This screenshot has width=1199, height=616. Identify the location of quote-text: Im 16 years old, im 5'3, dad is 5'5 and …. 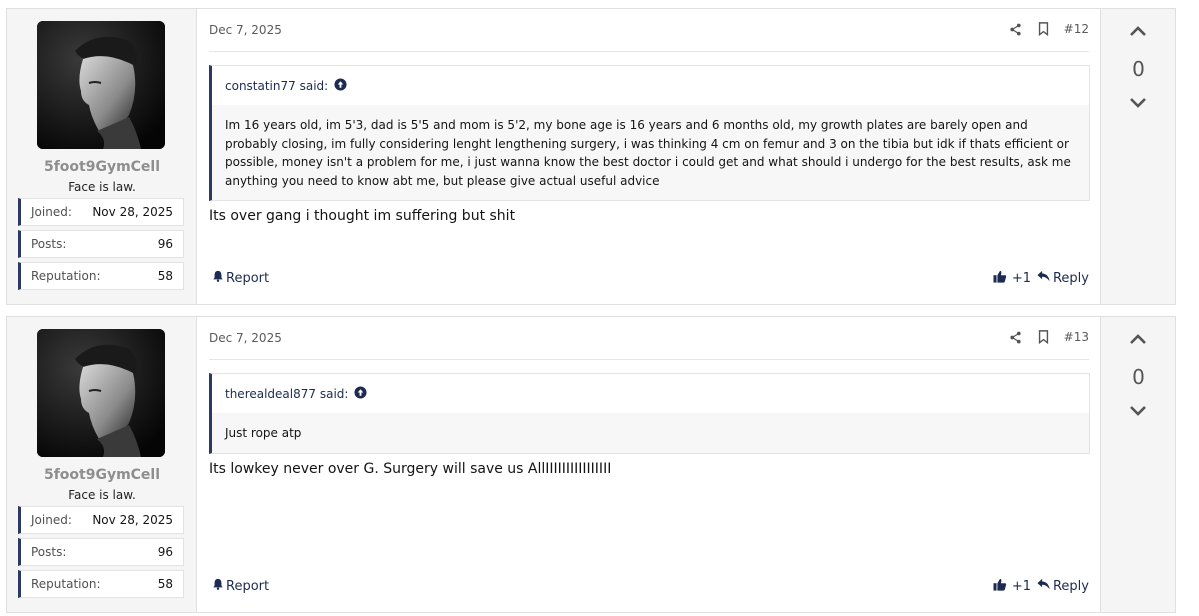
(648, 153).